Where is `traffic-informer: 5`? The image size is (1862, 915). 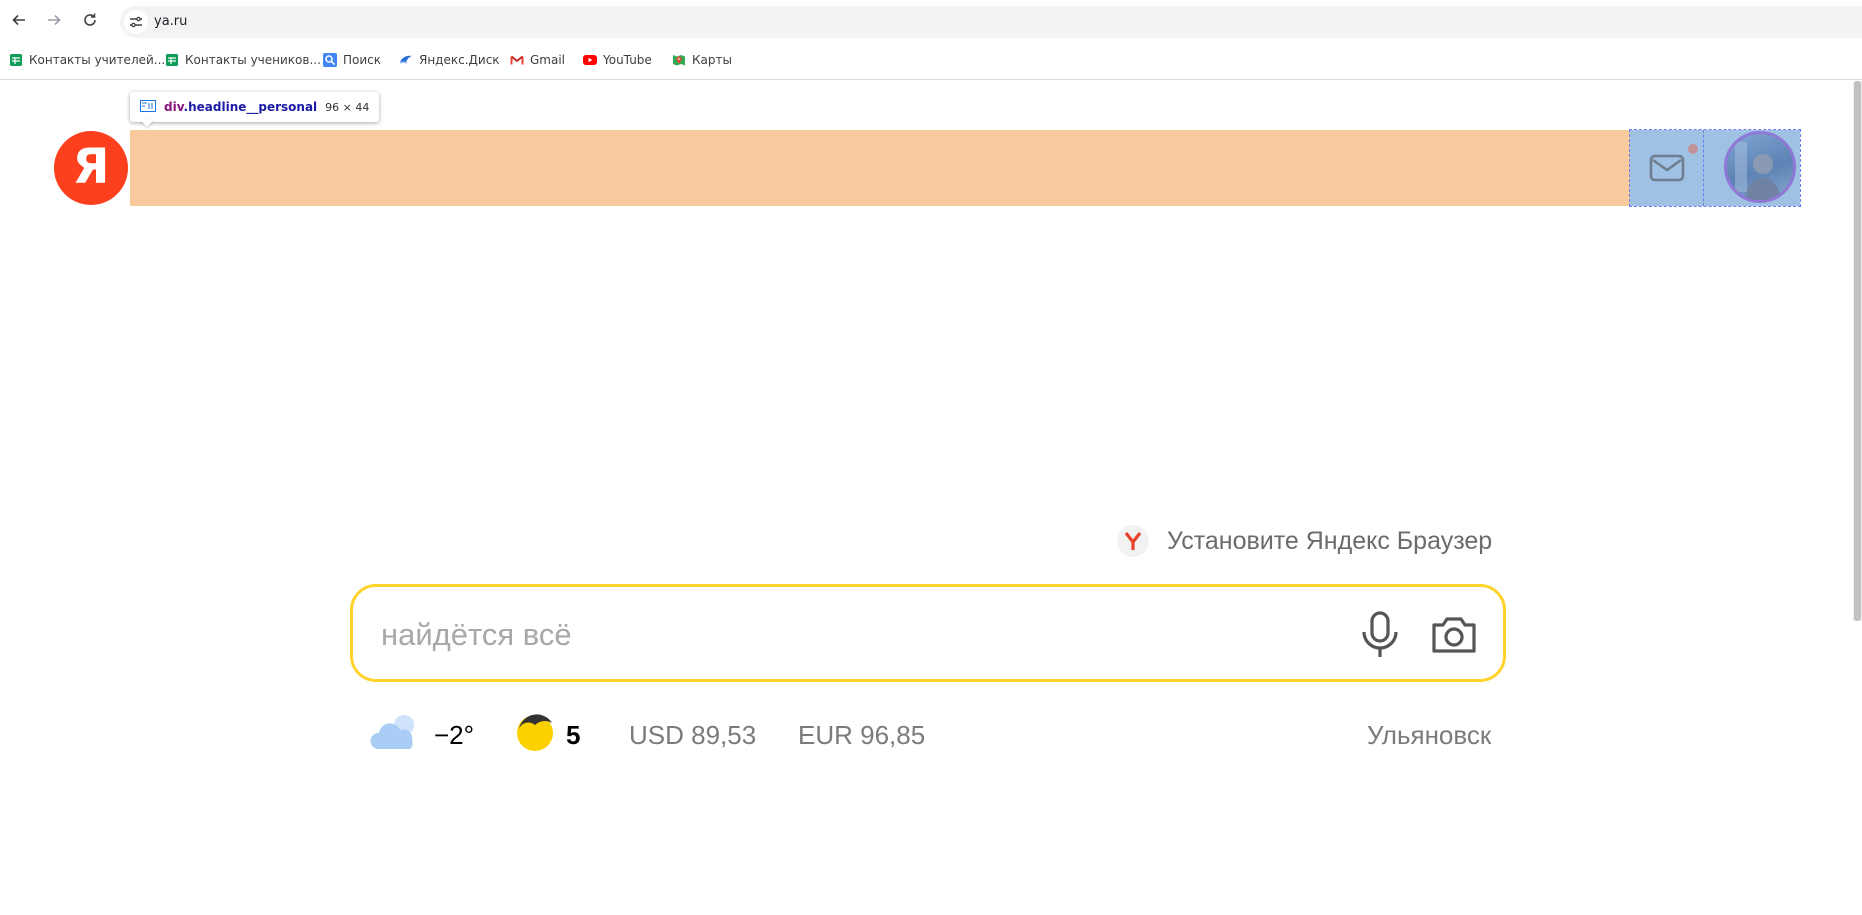 traffic-informer: 5 is located at coordinates (547, 735).